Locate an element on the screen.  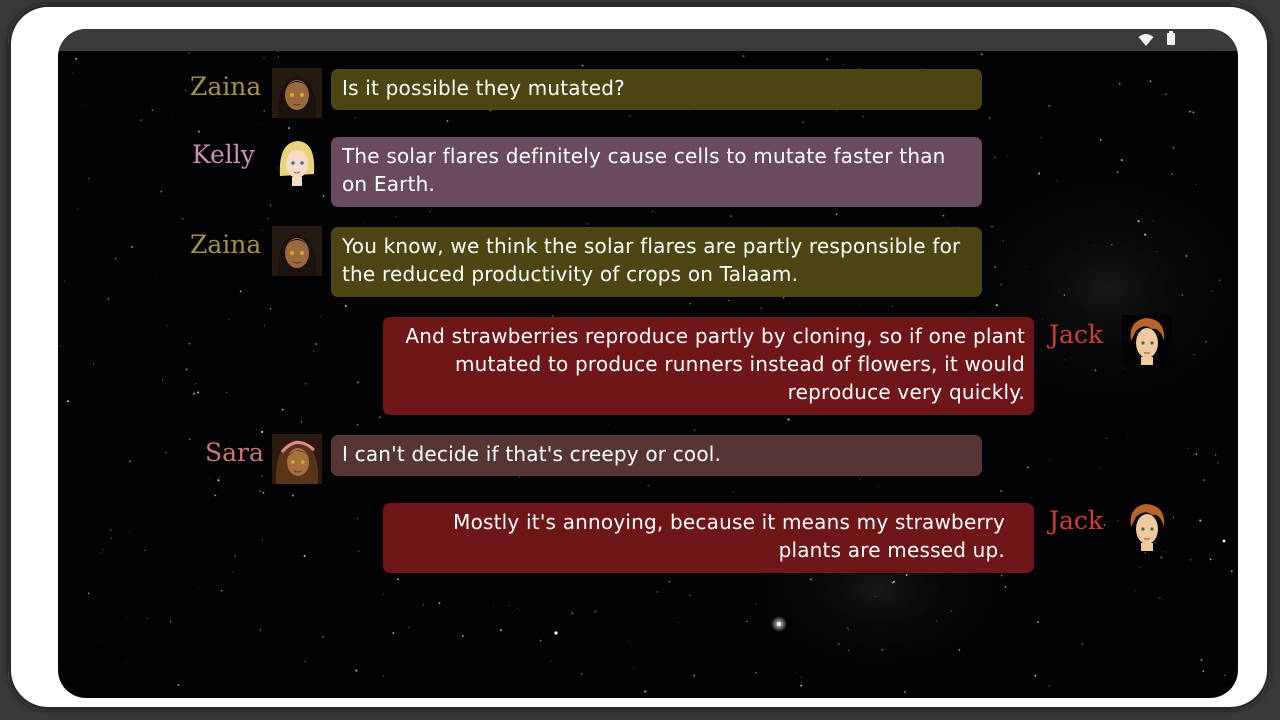
jack-avatar is located at coordinates (1147, 340).